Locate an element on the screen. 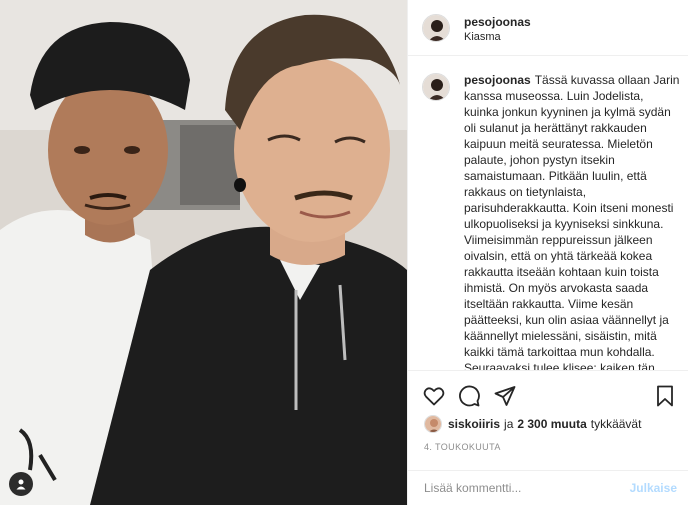 The image size is (688, 505). tagged-users-button is located at coordinates (21, 484).